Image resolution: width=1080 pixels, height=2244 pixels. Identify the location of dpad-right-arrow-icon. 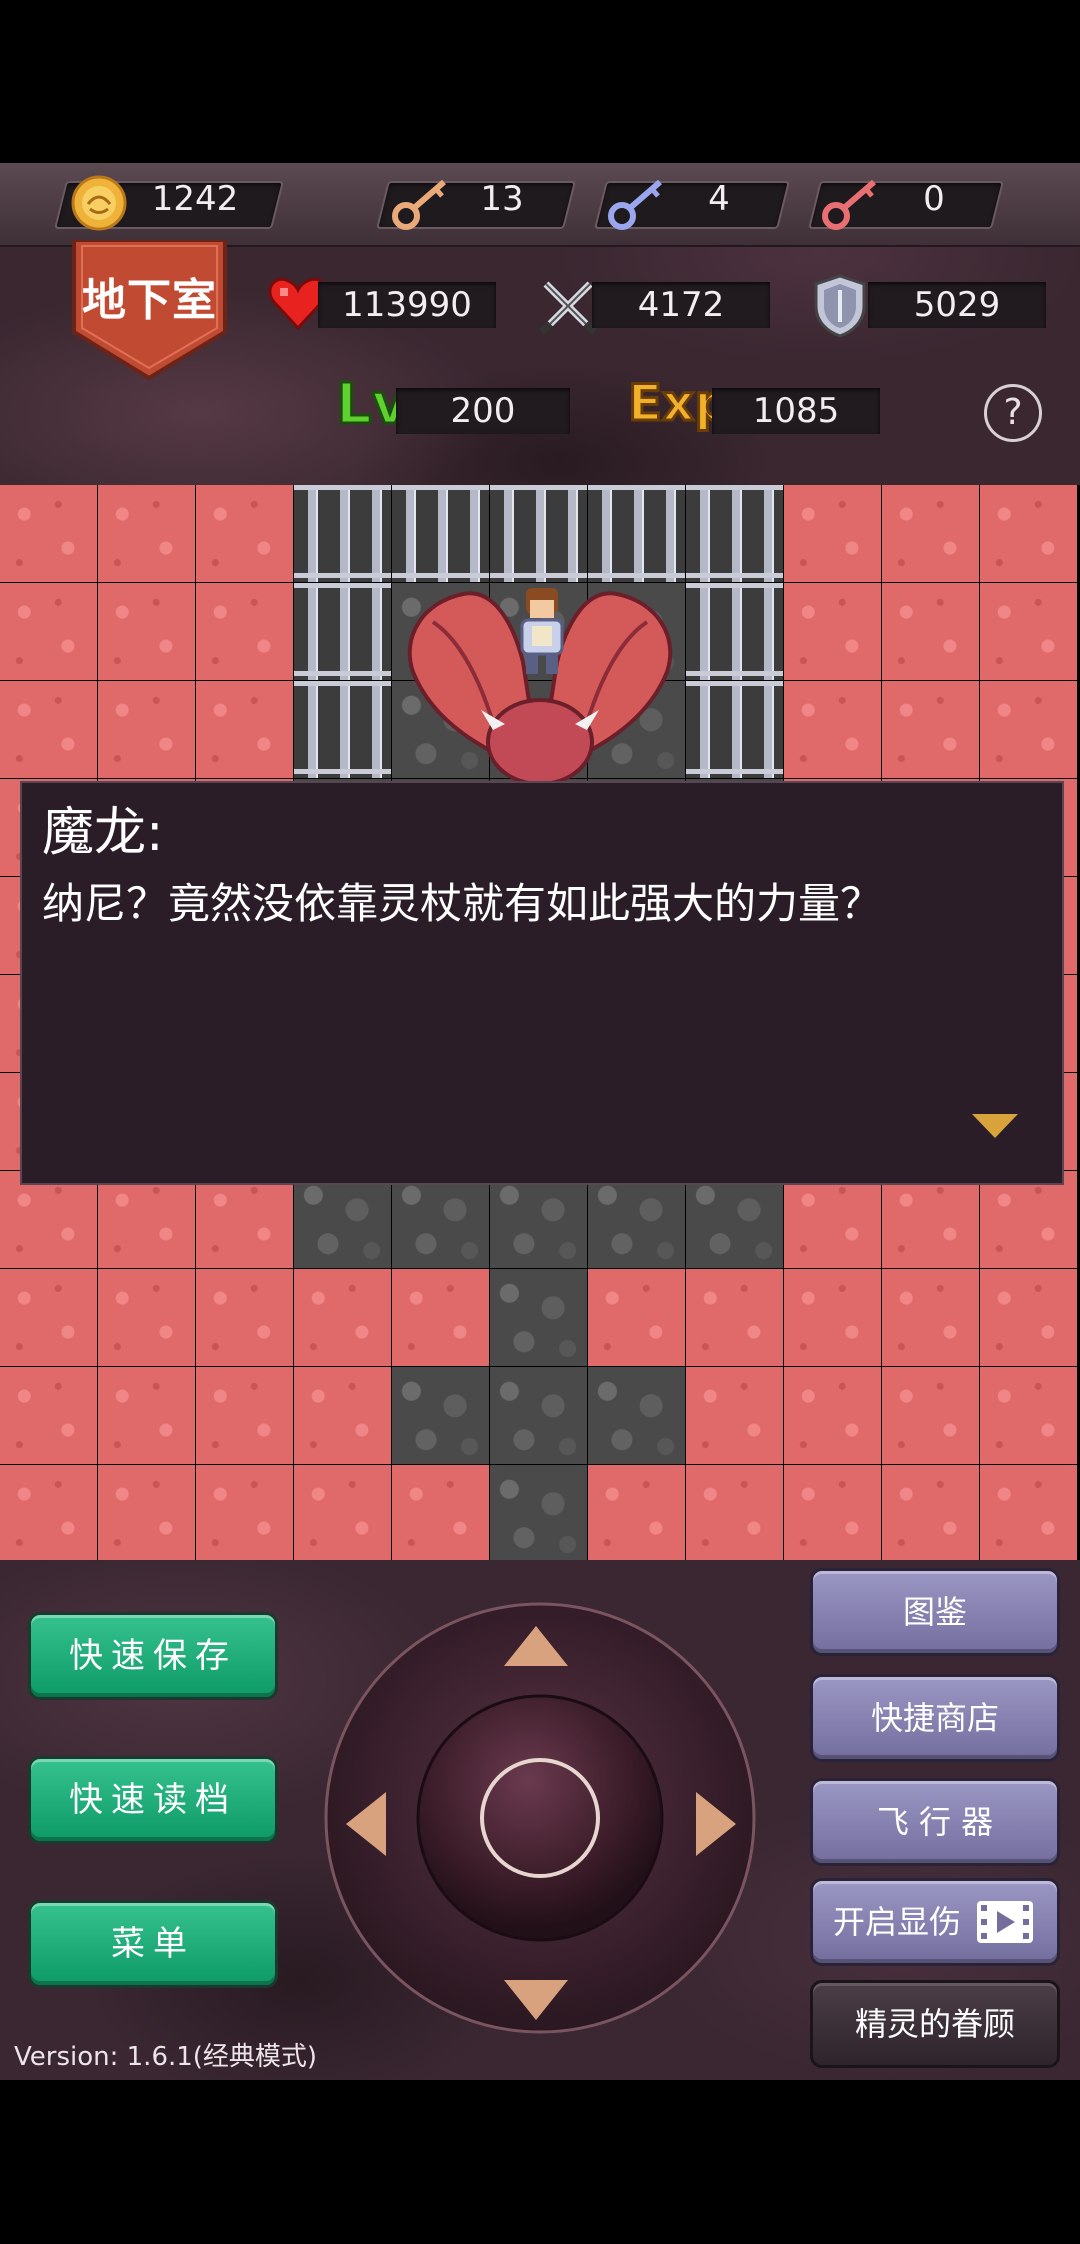
(716, 1824).